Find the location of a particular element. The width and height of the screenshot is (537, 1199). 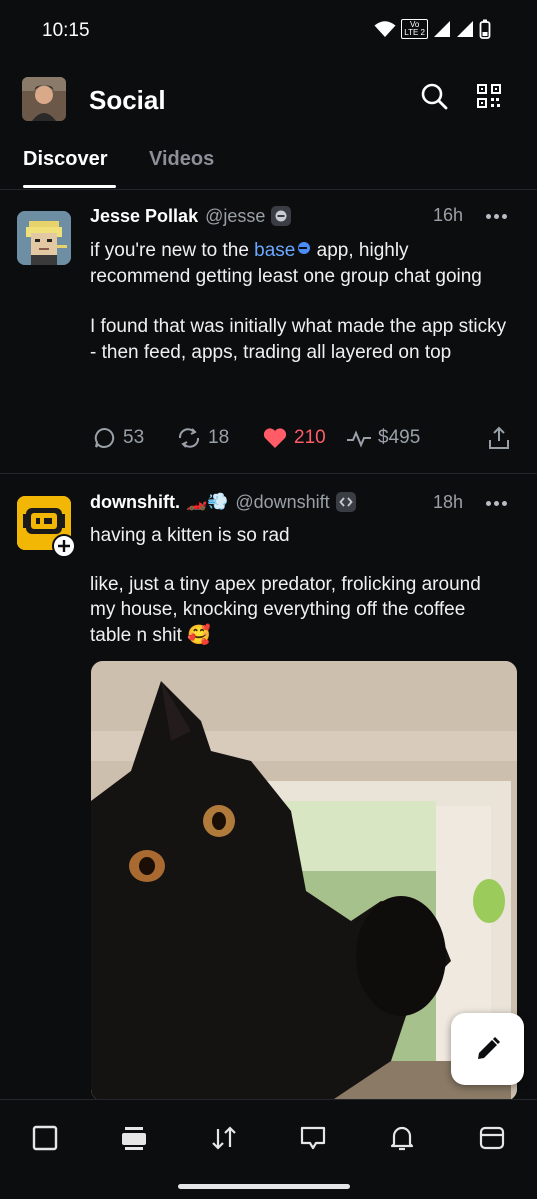

qr-code-icon is located at coordinates (489, 96).